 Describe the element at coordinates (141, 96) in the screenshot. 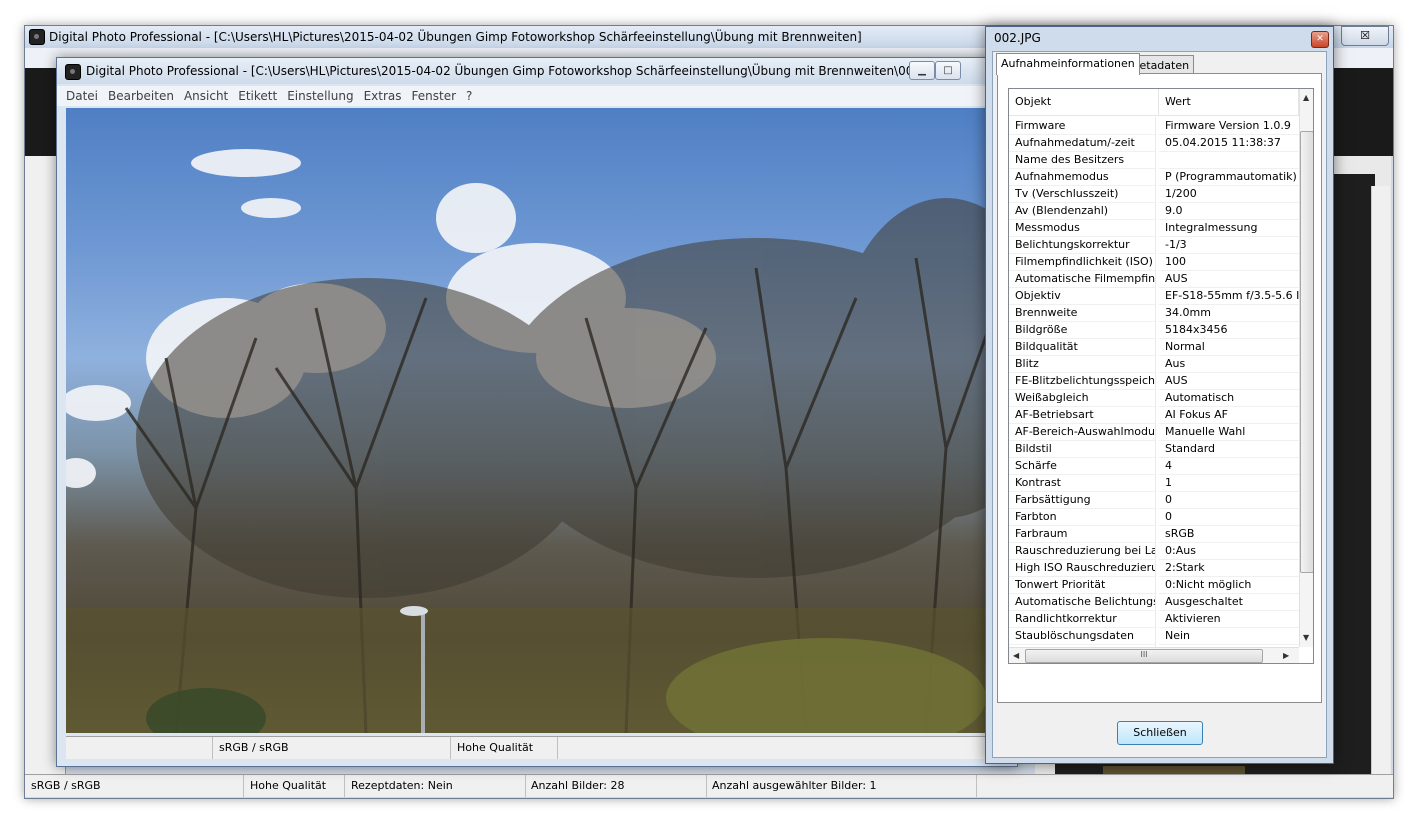

I see `menu-bearbeiten: Bearbeiten` at that location.